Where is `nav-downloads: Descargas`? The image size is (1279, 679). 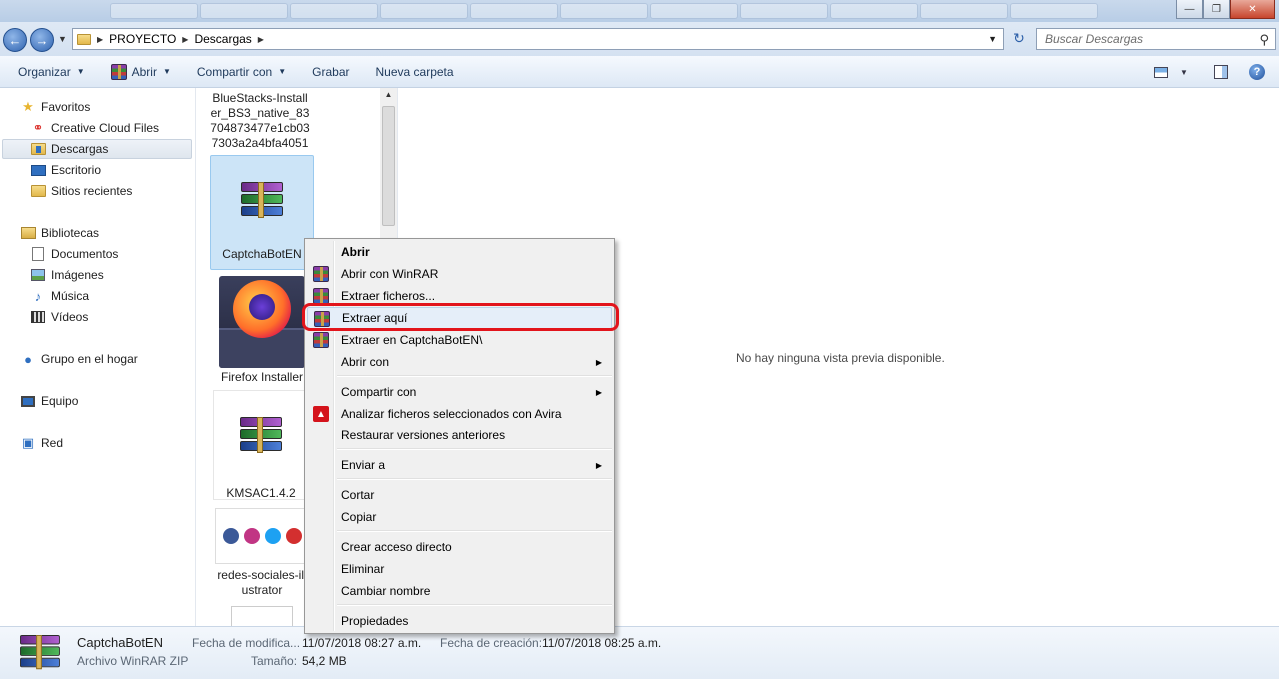 nav-downloads: Descargas is located at coordinates (97, 149).